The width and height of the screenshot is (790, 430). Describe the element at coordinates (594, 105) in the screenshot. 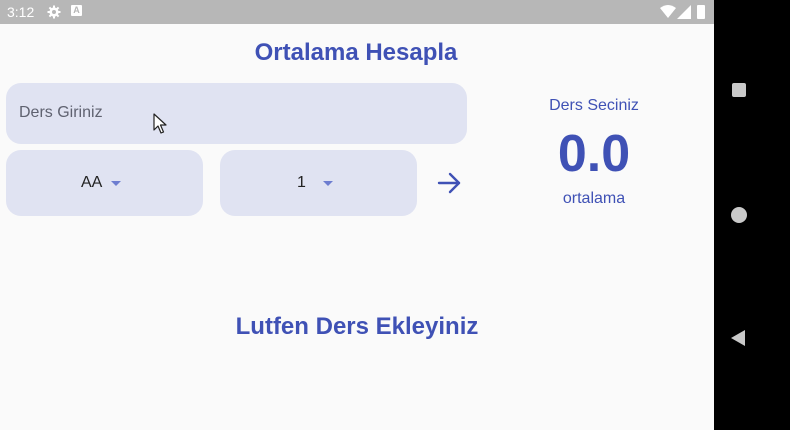

I see `average-label: Ders Seciniz` at that location.